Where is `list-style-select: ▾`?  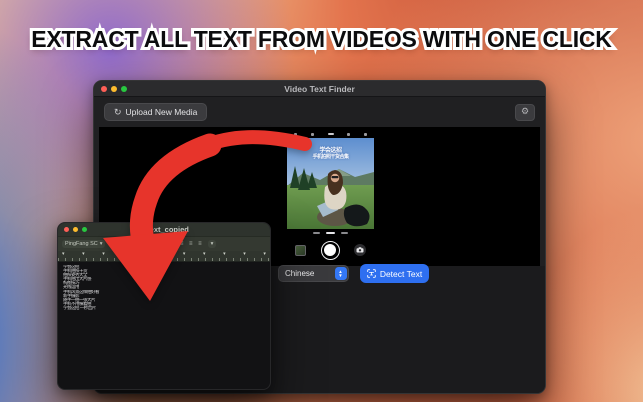
list-style-select: ▾ is located at coordinates (212, 244).